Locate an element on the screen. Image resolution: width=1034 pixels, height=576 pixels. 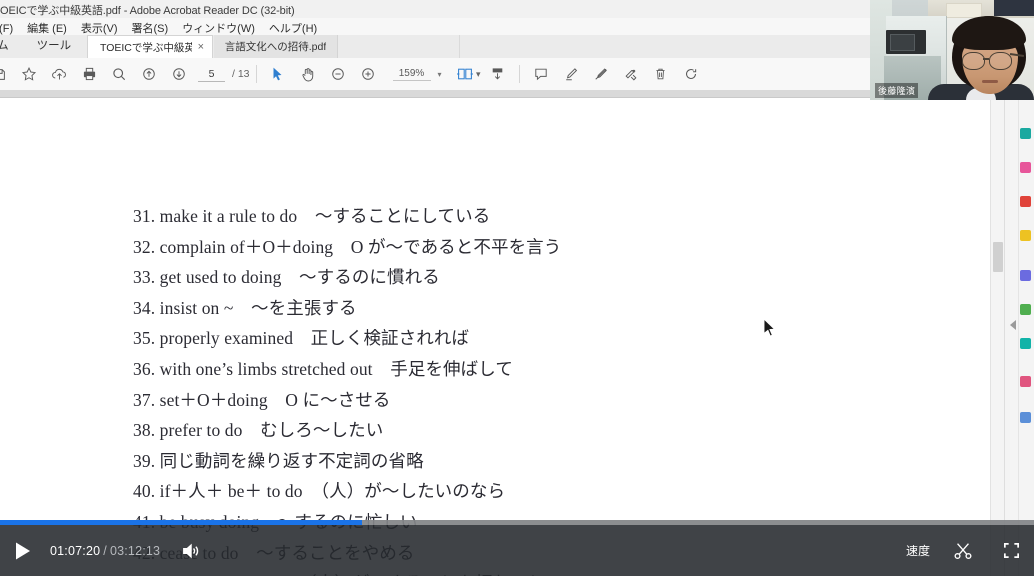
fullscreen-icon is located at coordinates (1011, 551).